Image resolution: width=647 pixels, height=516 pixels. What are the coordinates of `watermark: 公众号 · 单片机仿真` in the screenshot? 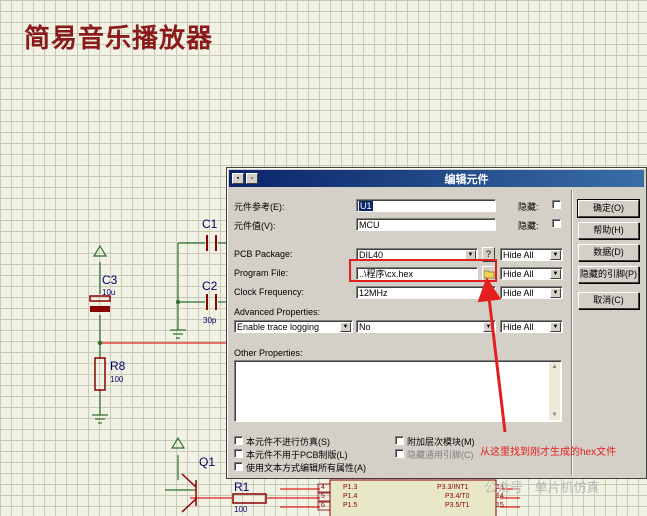 It's located at (542, 487).